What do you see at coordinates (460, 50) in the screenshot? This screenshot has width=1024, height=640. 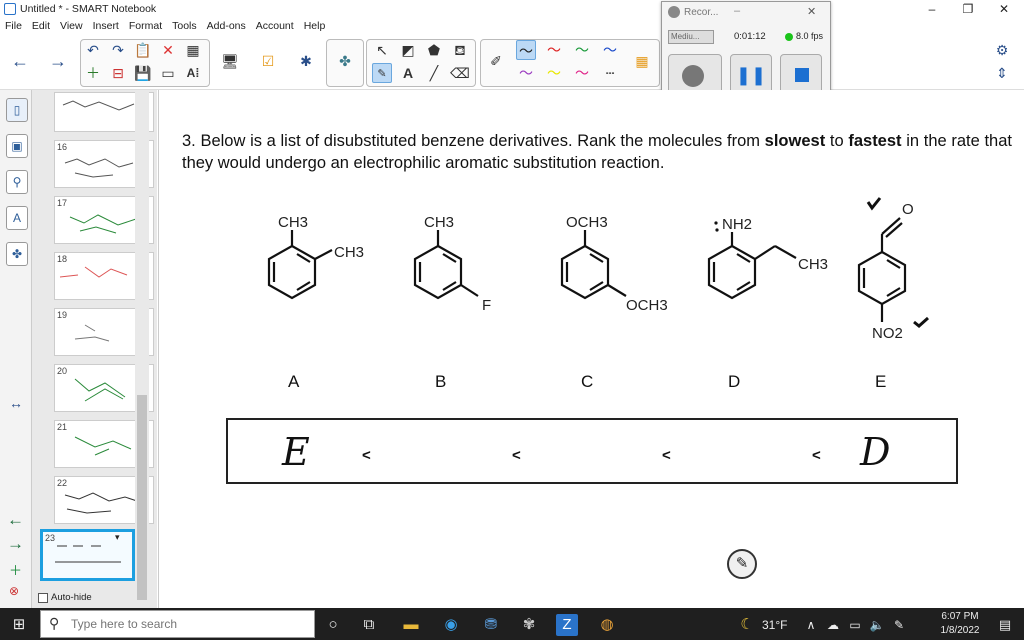 I see `paint-fill-icon: ⛾` at bounding box center [460, 50].